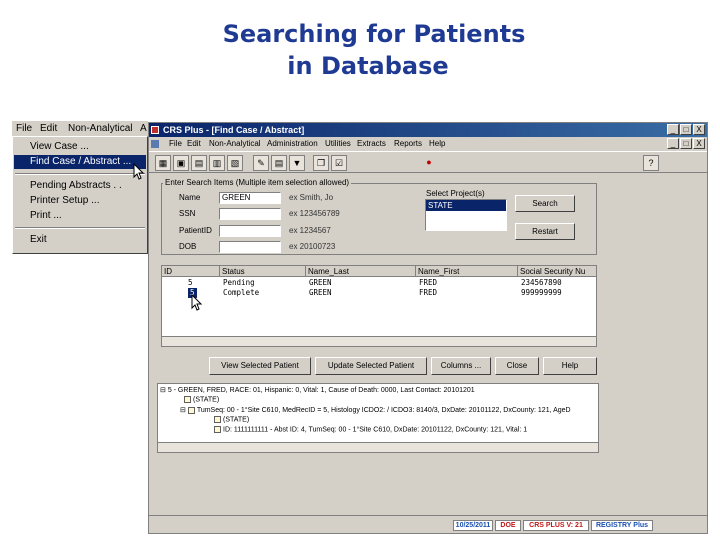 The width and height of the screenshot is (720, 540). I want to click on tree-node-project: (STATE), so click(201, 399).